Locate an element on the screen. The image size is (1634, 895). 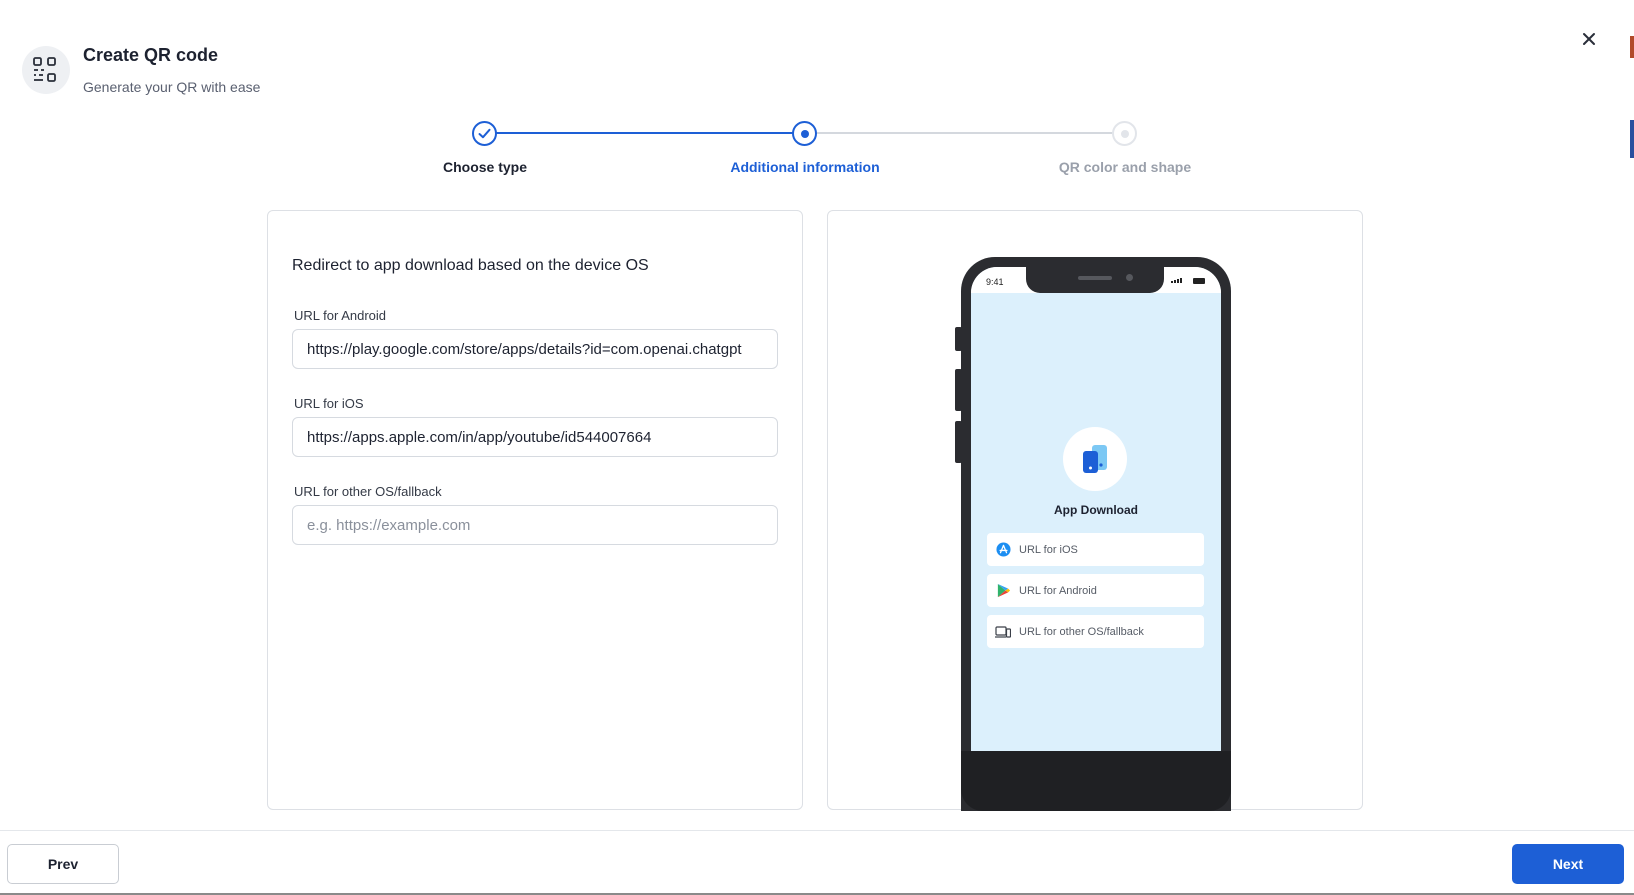
qr-code-icon is located at coordinates (46, 70).